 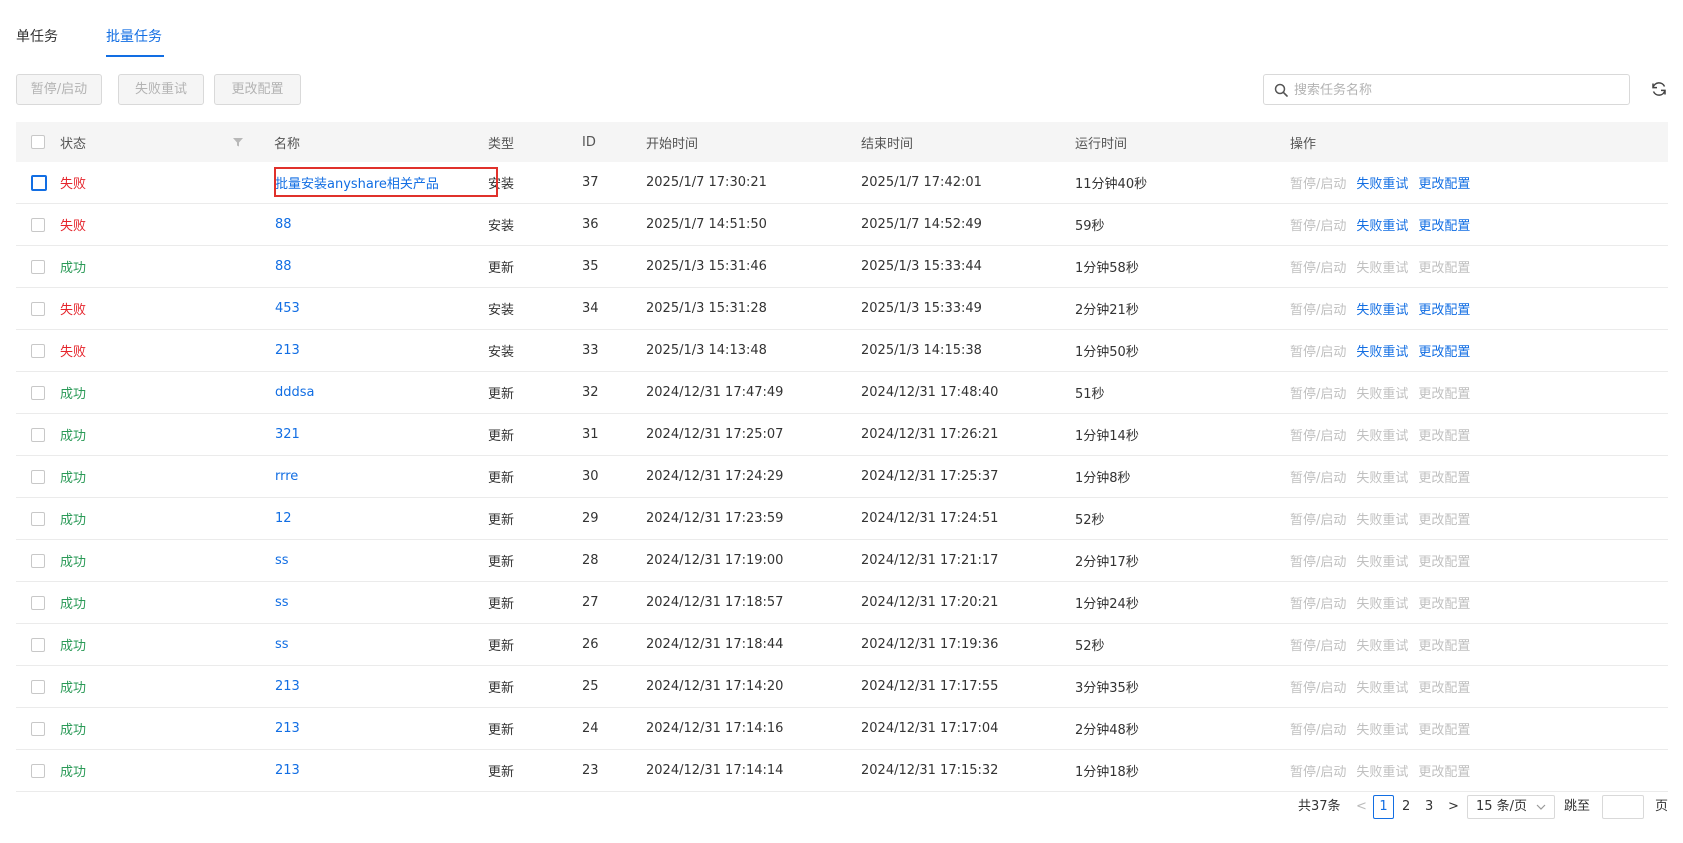 I want to click on search-input, so click(x=1454, y=90).